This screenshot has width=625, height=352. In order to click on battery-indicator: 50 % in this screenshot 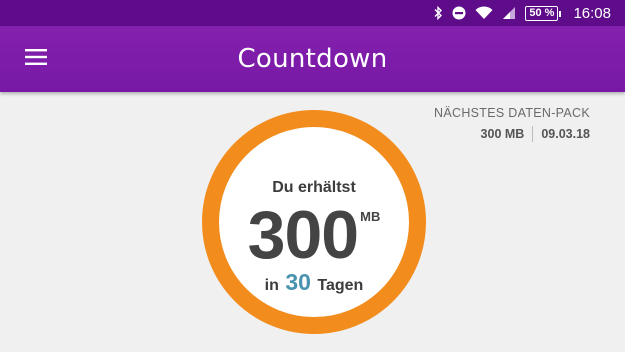, I will do `click(543, 13)`.